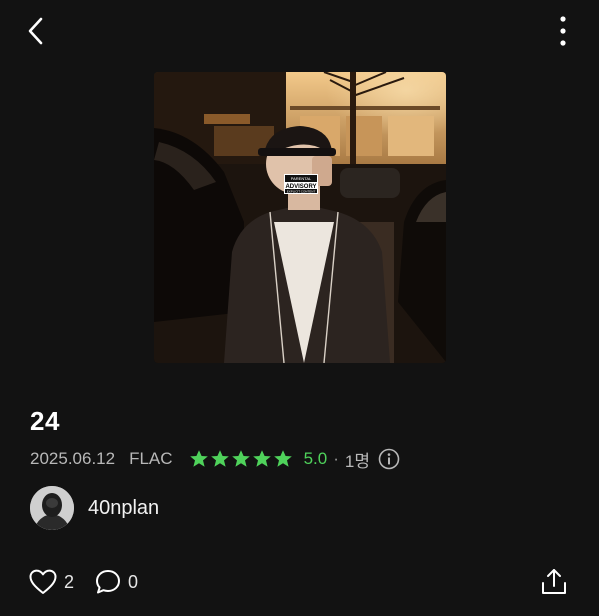  Describe the element at coordinates (389, 459) in the screenshot. I see `info-icon` at that location.